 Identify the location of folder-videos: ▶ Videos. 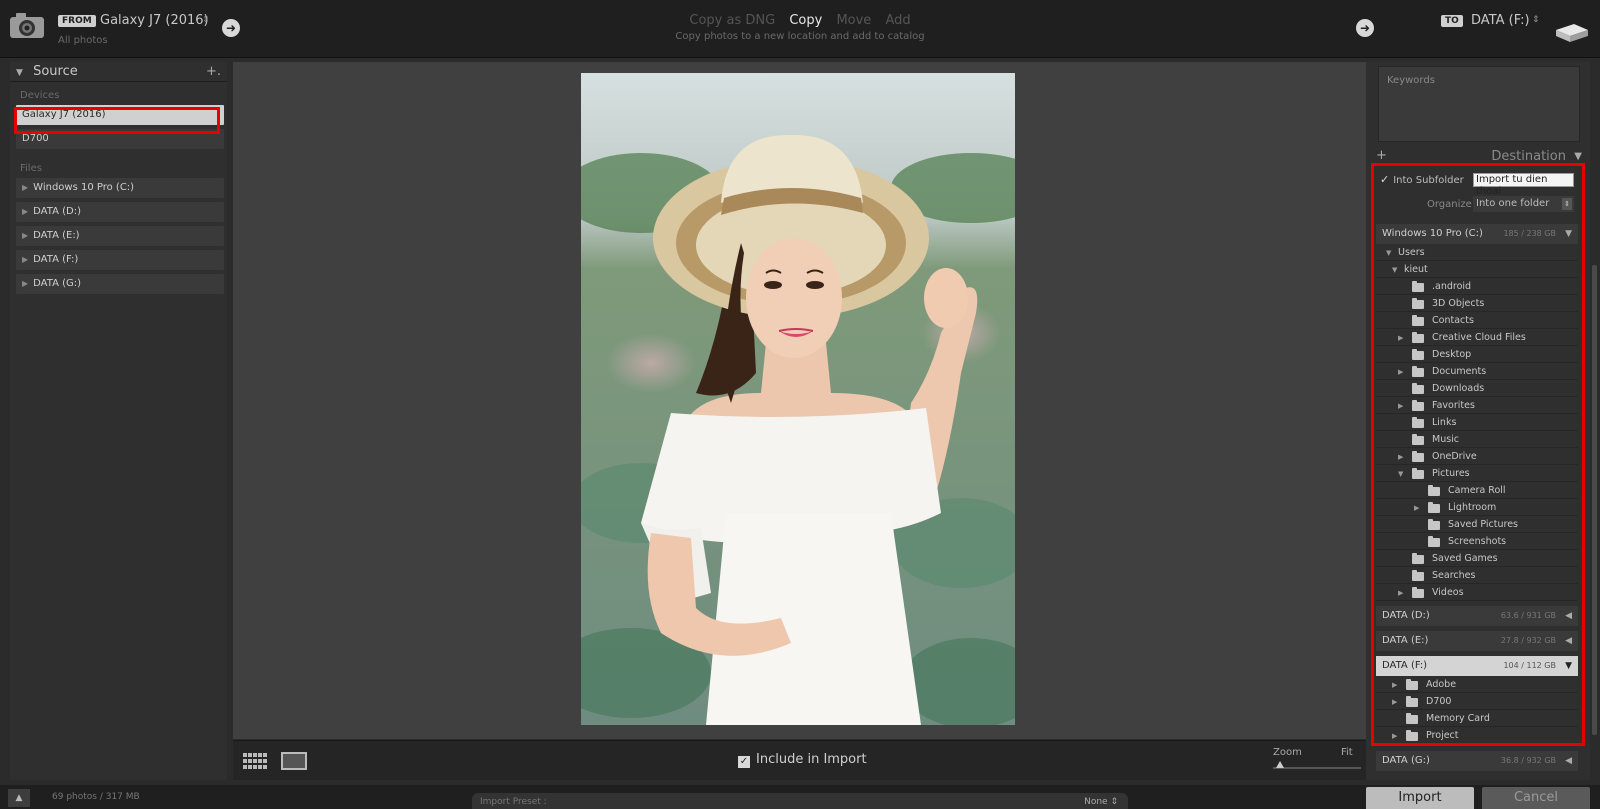
(1477, 593).